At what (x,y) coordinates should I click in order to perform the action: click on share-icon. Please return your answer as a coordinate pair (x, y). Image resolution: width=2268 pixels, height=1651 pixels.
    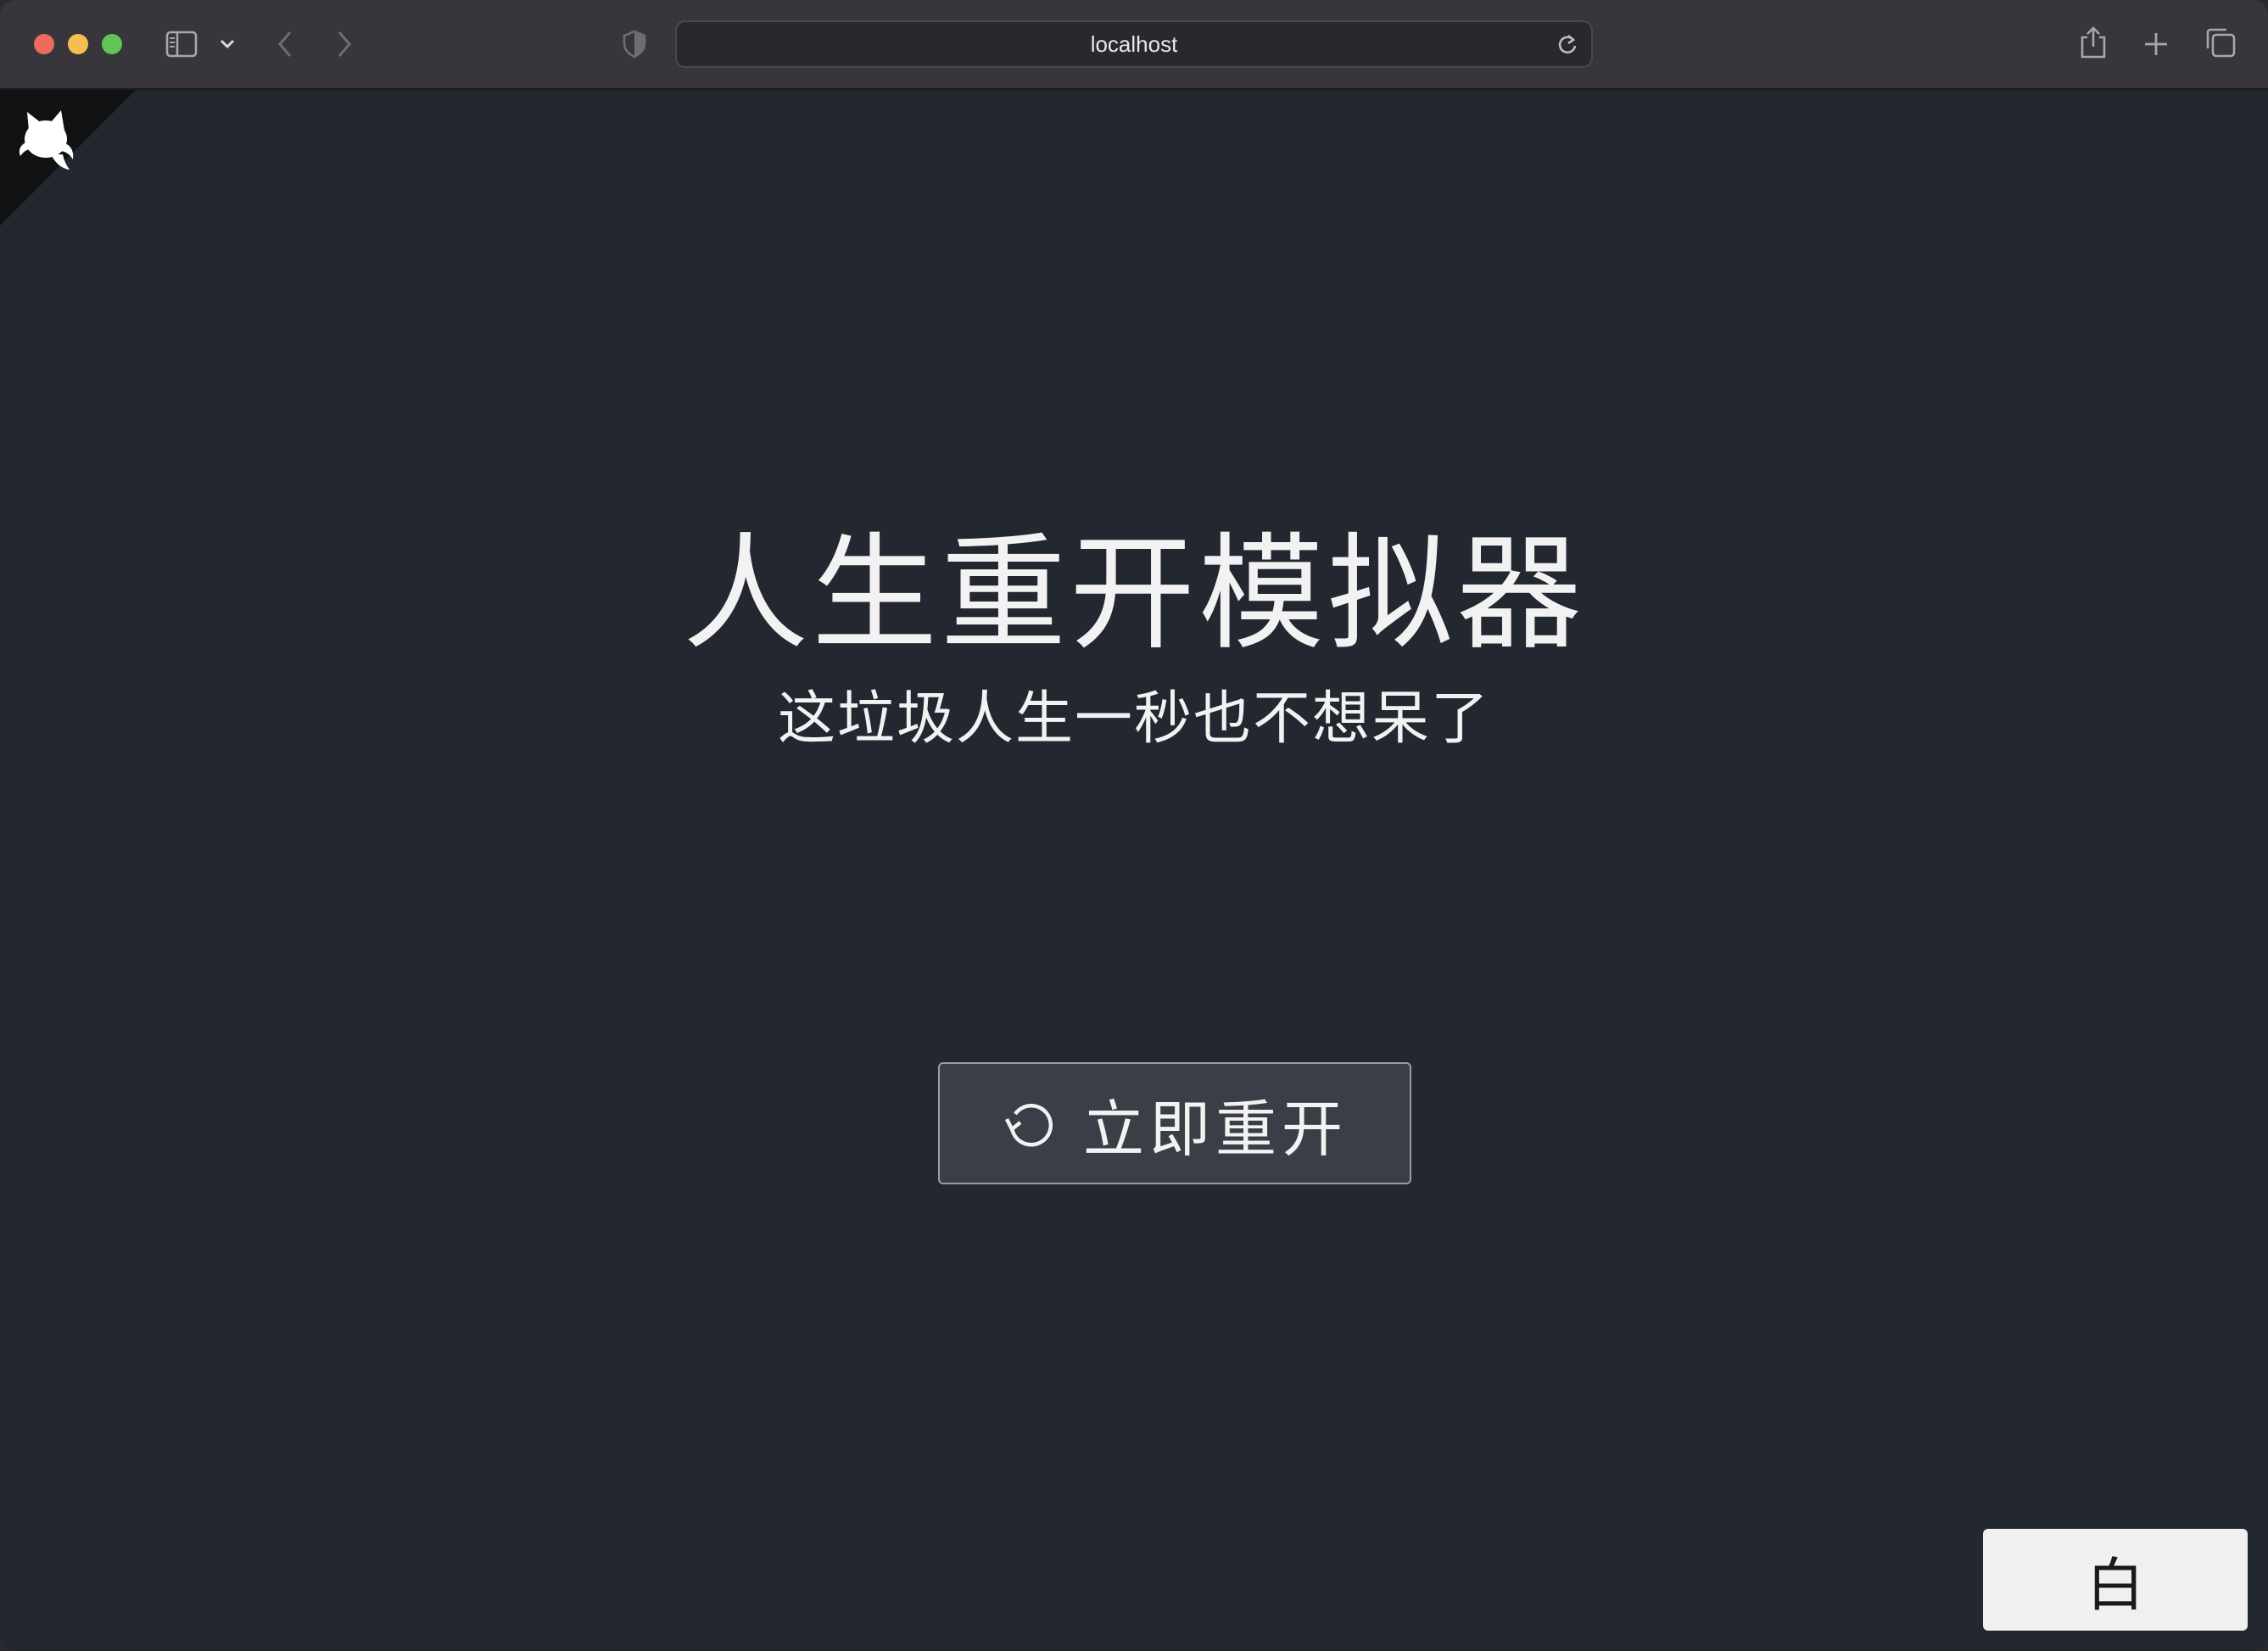
    Looking at the image, I should click on (2093, 42).